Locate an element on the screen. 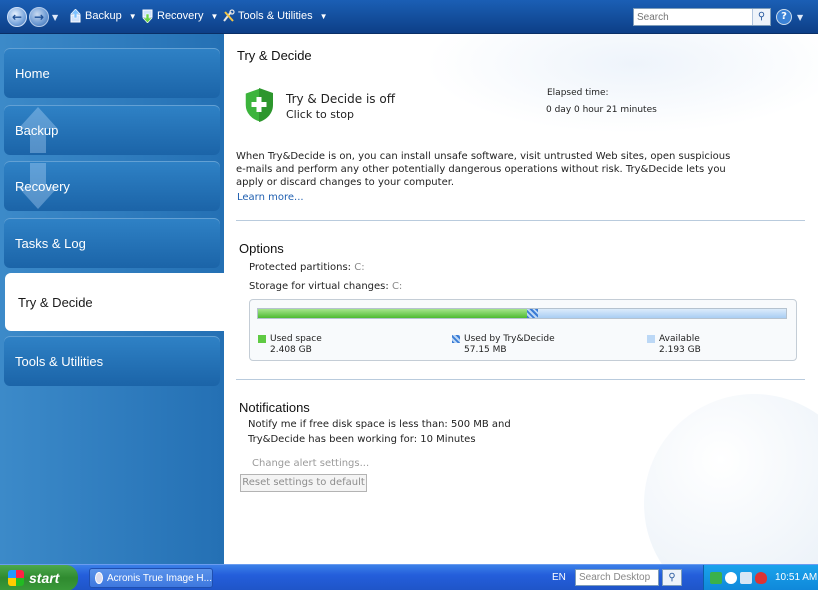 The height and width of the screenshot is (590, 818). windows-logo-icon is located at coordinates (16, 578).